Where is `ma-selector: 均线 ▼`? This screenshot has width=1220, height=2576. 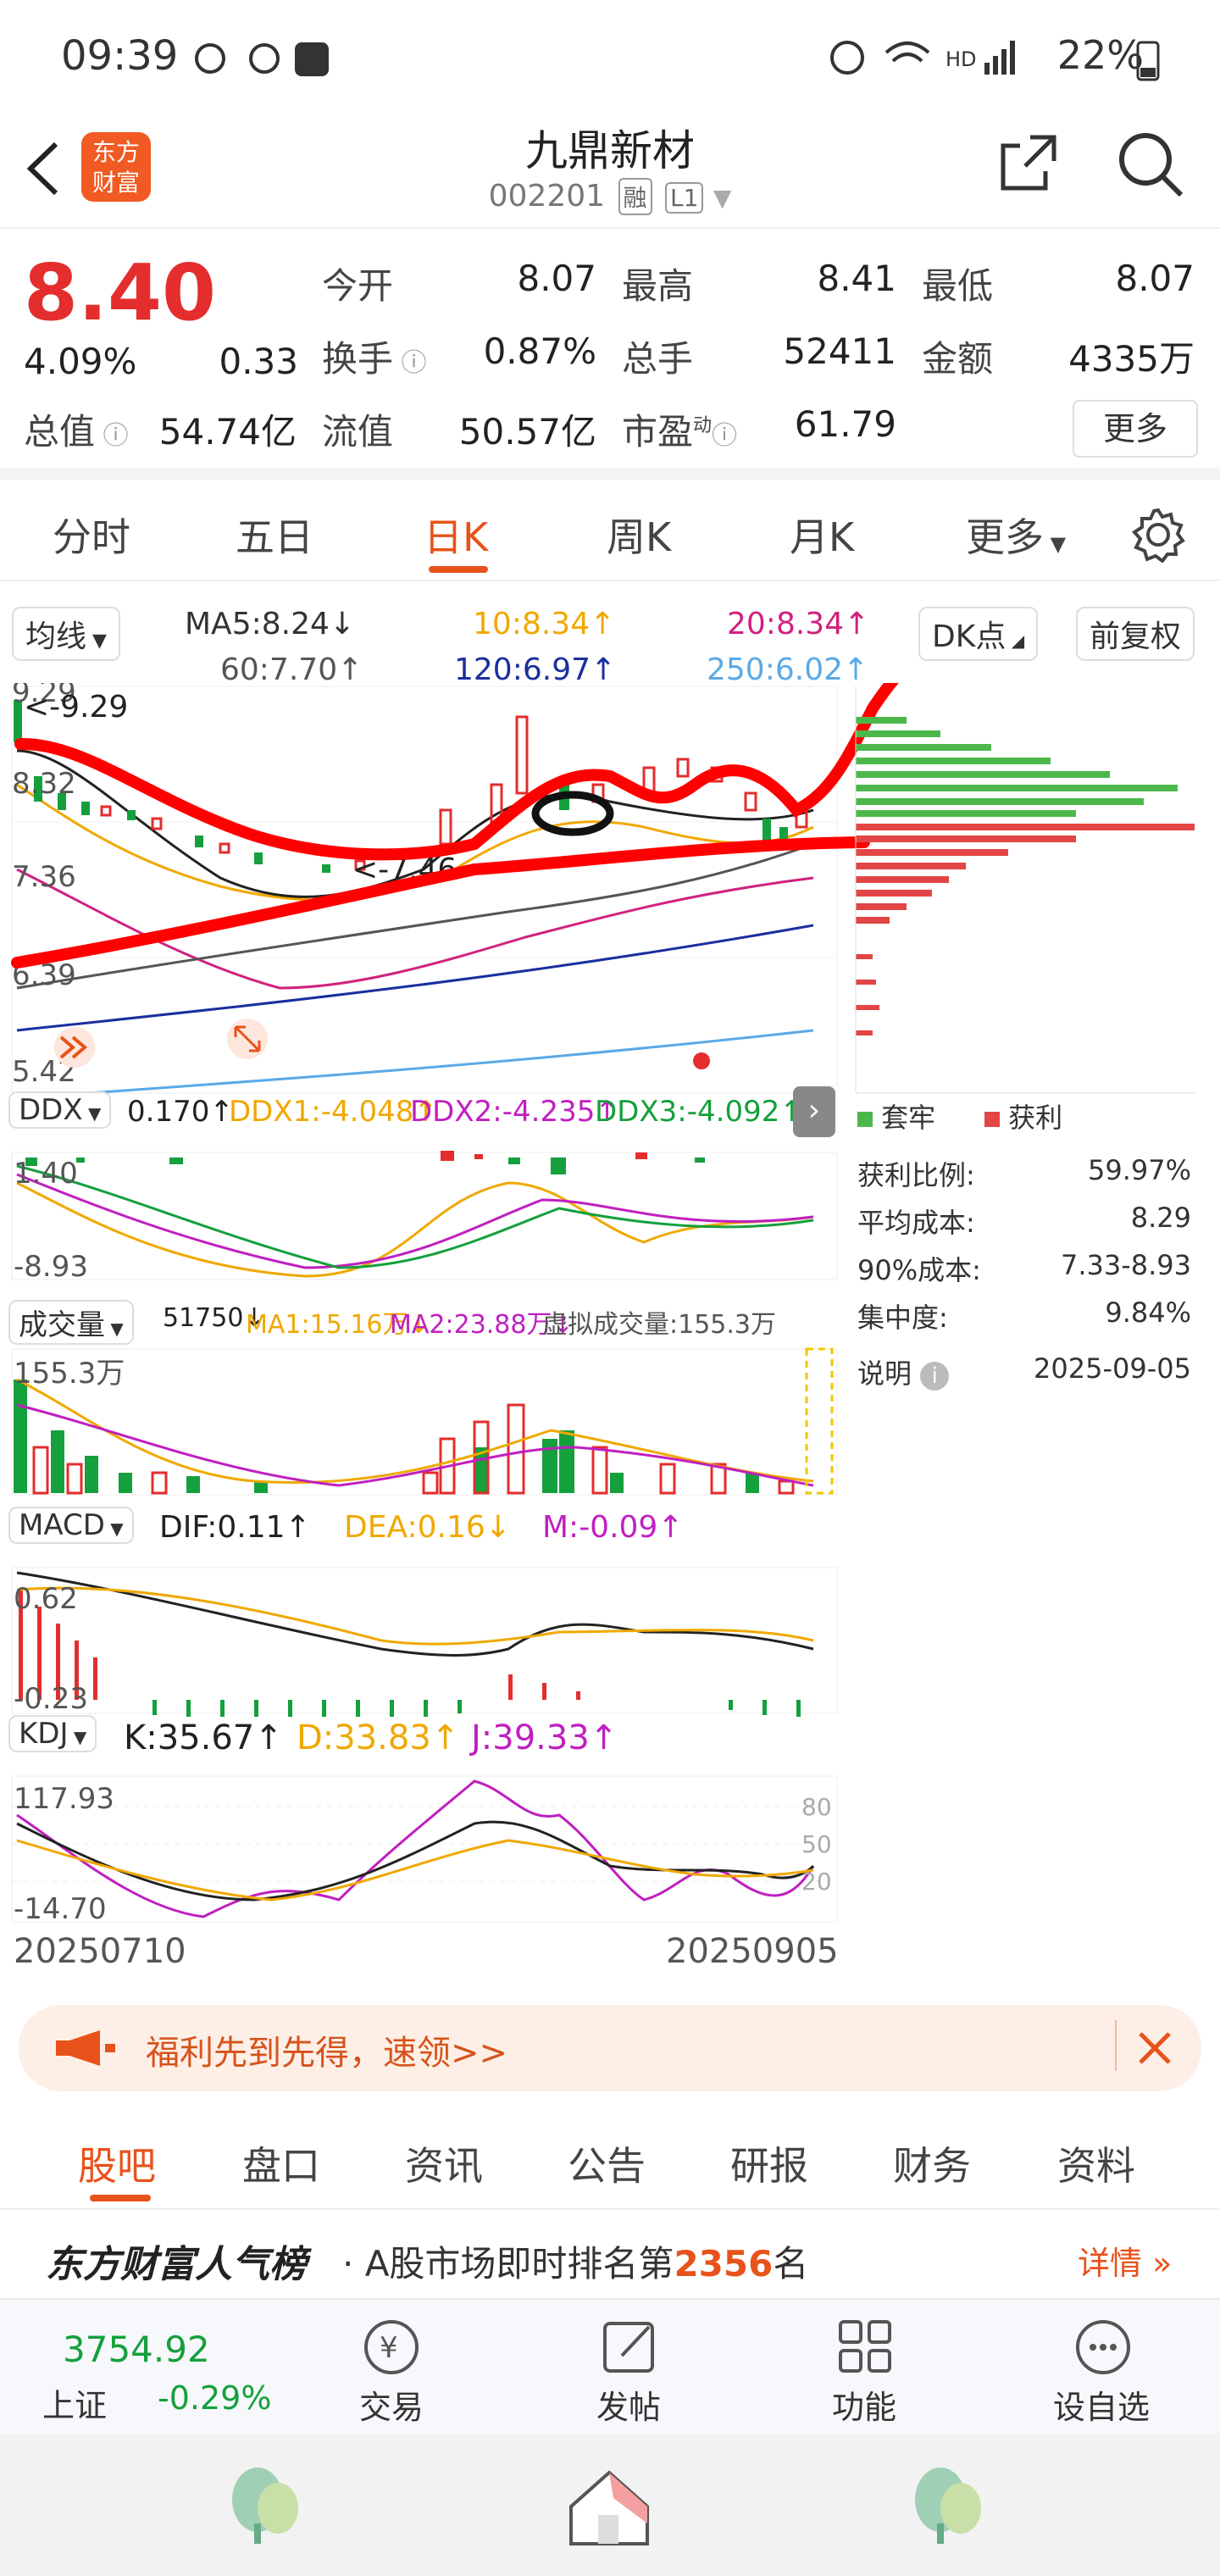
ma-selector: 均线 ▼ is located at coordinates (66, 634).